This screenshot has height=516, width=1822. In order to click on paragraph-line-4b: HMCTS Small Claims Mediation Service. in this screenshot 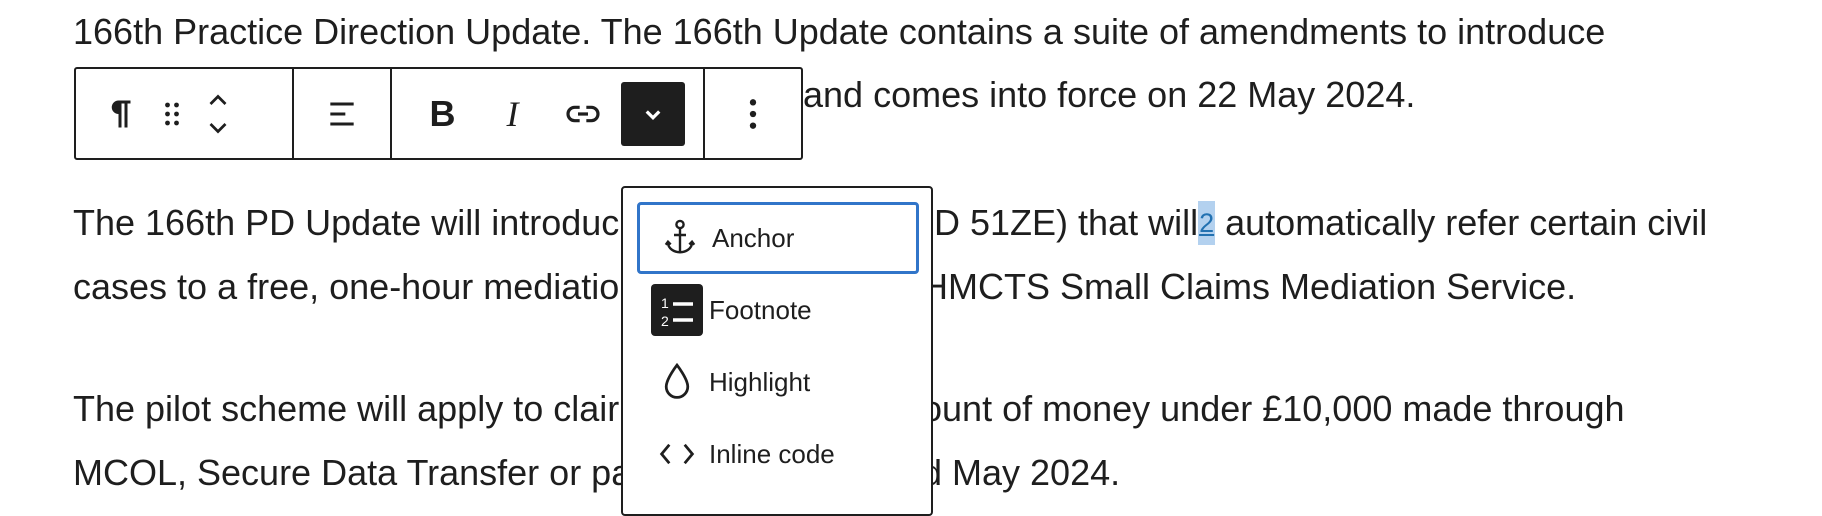, I will do `click(1249, 287)`.